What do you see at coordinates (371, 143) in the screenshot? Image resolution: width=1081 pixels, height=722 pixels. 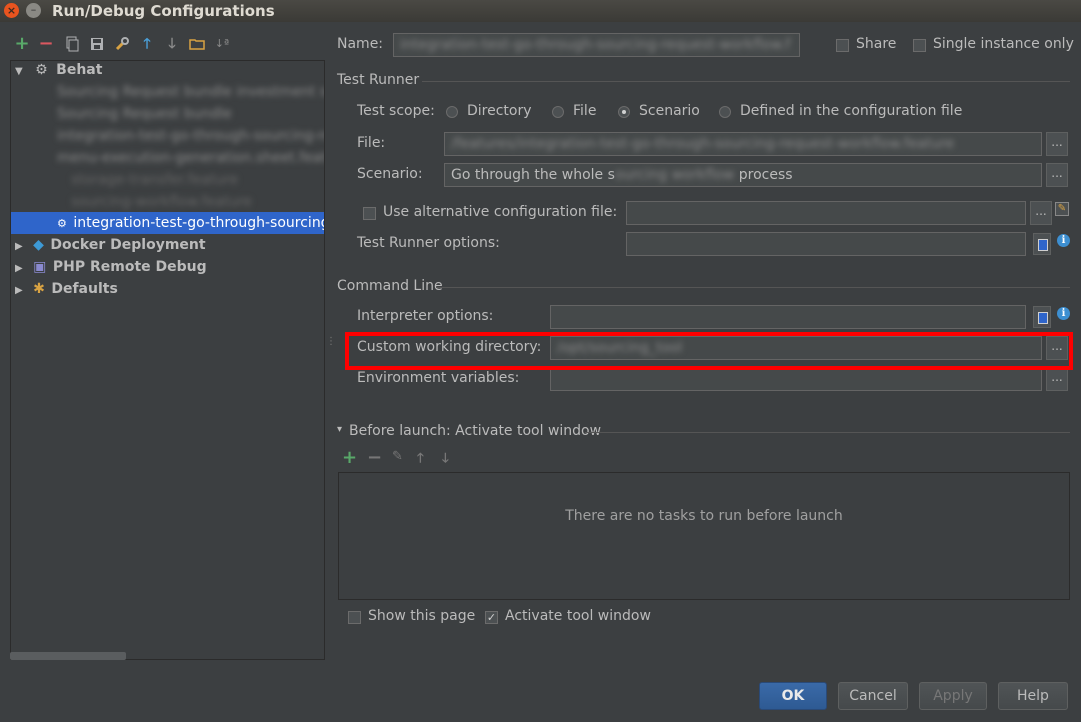 I see `file-label: File:` at bounding box center [371, 143].